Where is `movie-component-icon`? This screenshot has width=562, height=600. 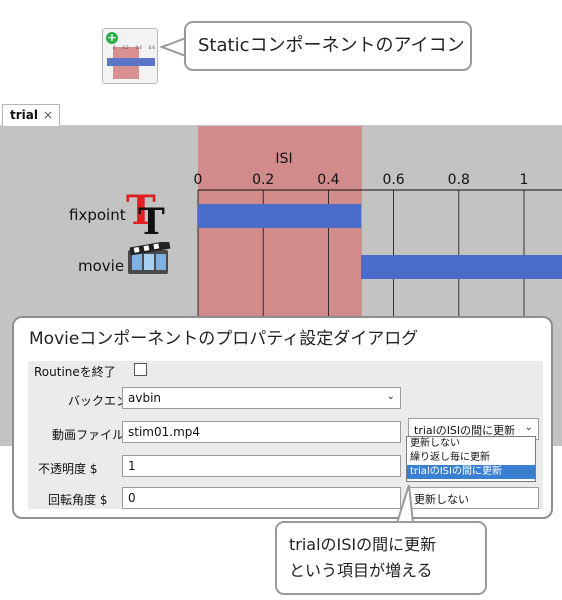
movie-component-icon is located at coordinates (150, 260).